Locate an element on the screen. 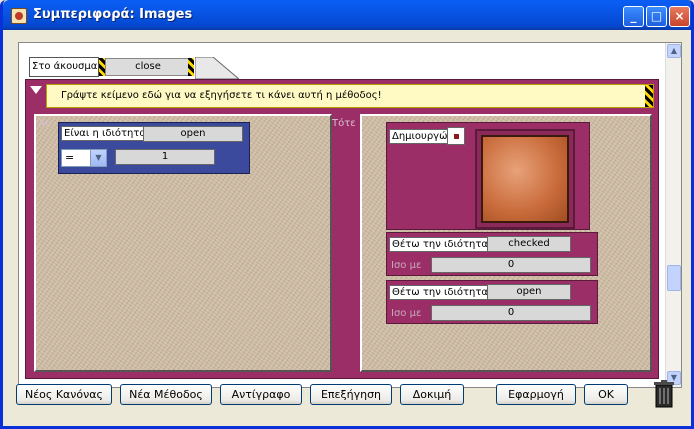 The width and height of the screenshot is (694, 429). window-title: Συμπεριφορά: Images is located at coordinates (113, 14).